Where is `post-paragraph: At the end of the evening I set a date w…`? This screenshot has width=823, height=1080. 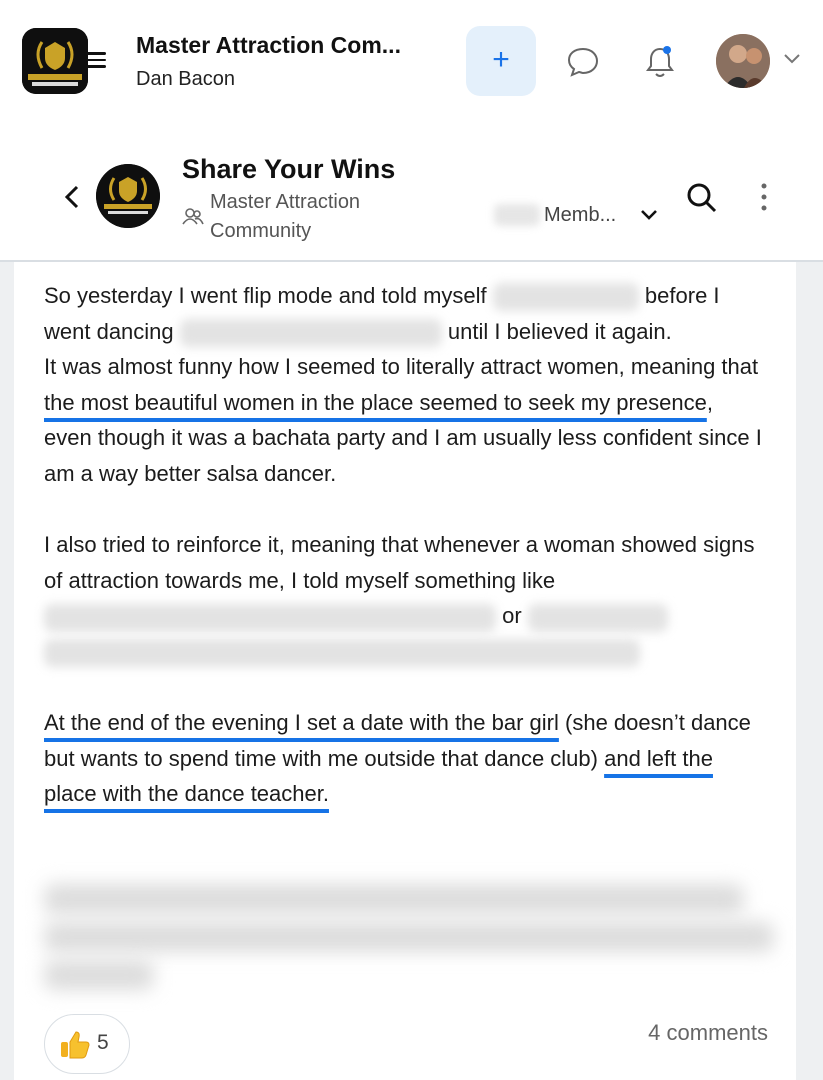
post-paragraph: At the end of the evening I set a date w… is located at coordinates (404, 758).